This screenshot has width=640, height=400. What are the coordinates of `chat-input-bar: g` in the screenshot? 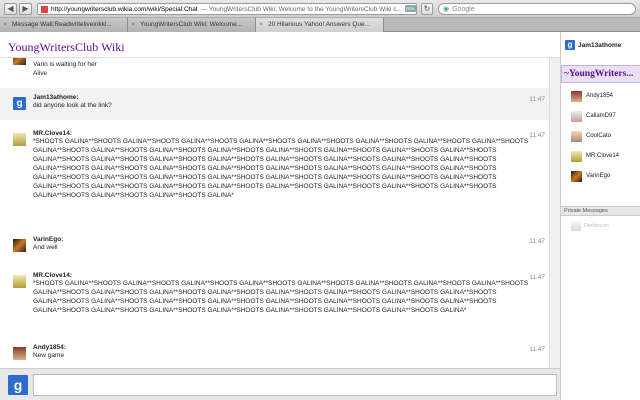 It's located at (280, 384).